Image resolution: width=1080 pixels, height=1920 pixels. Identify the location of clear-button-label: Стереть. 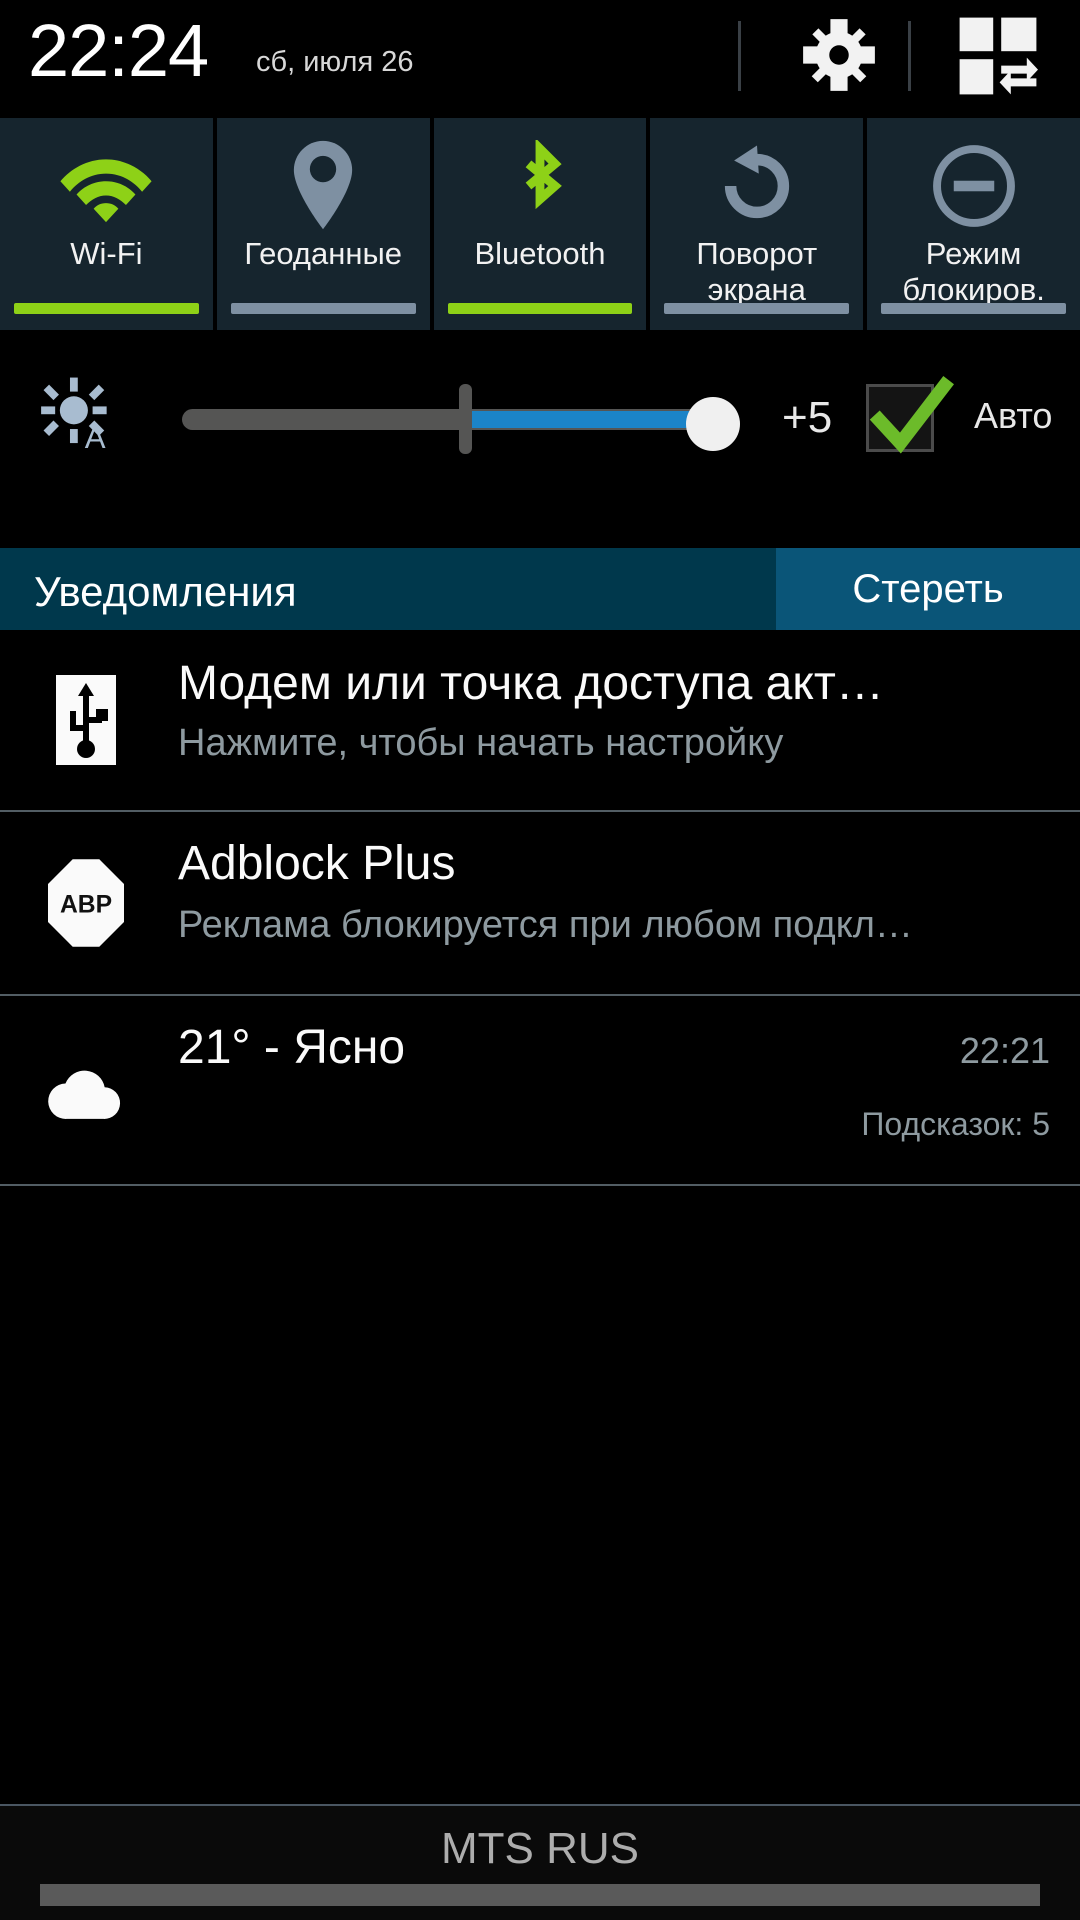
(928, 588).